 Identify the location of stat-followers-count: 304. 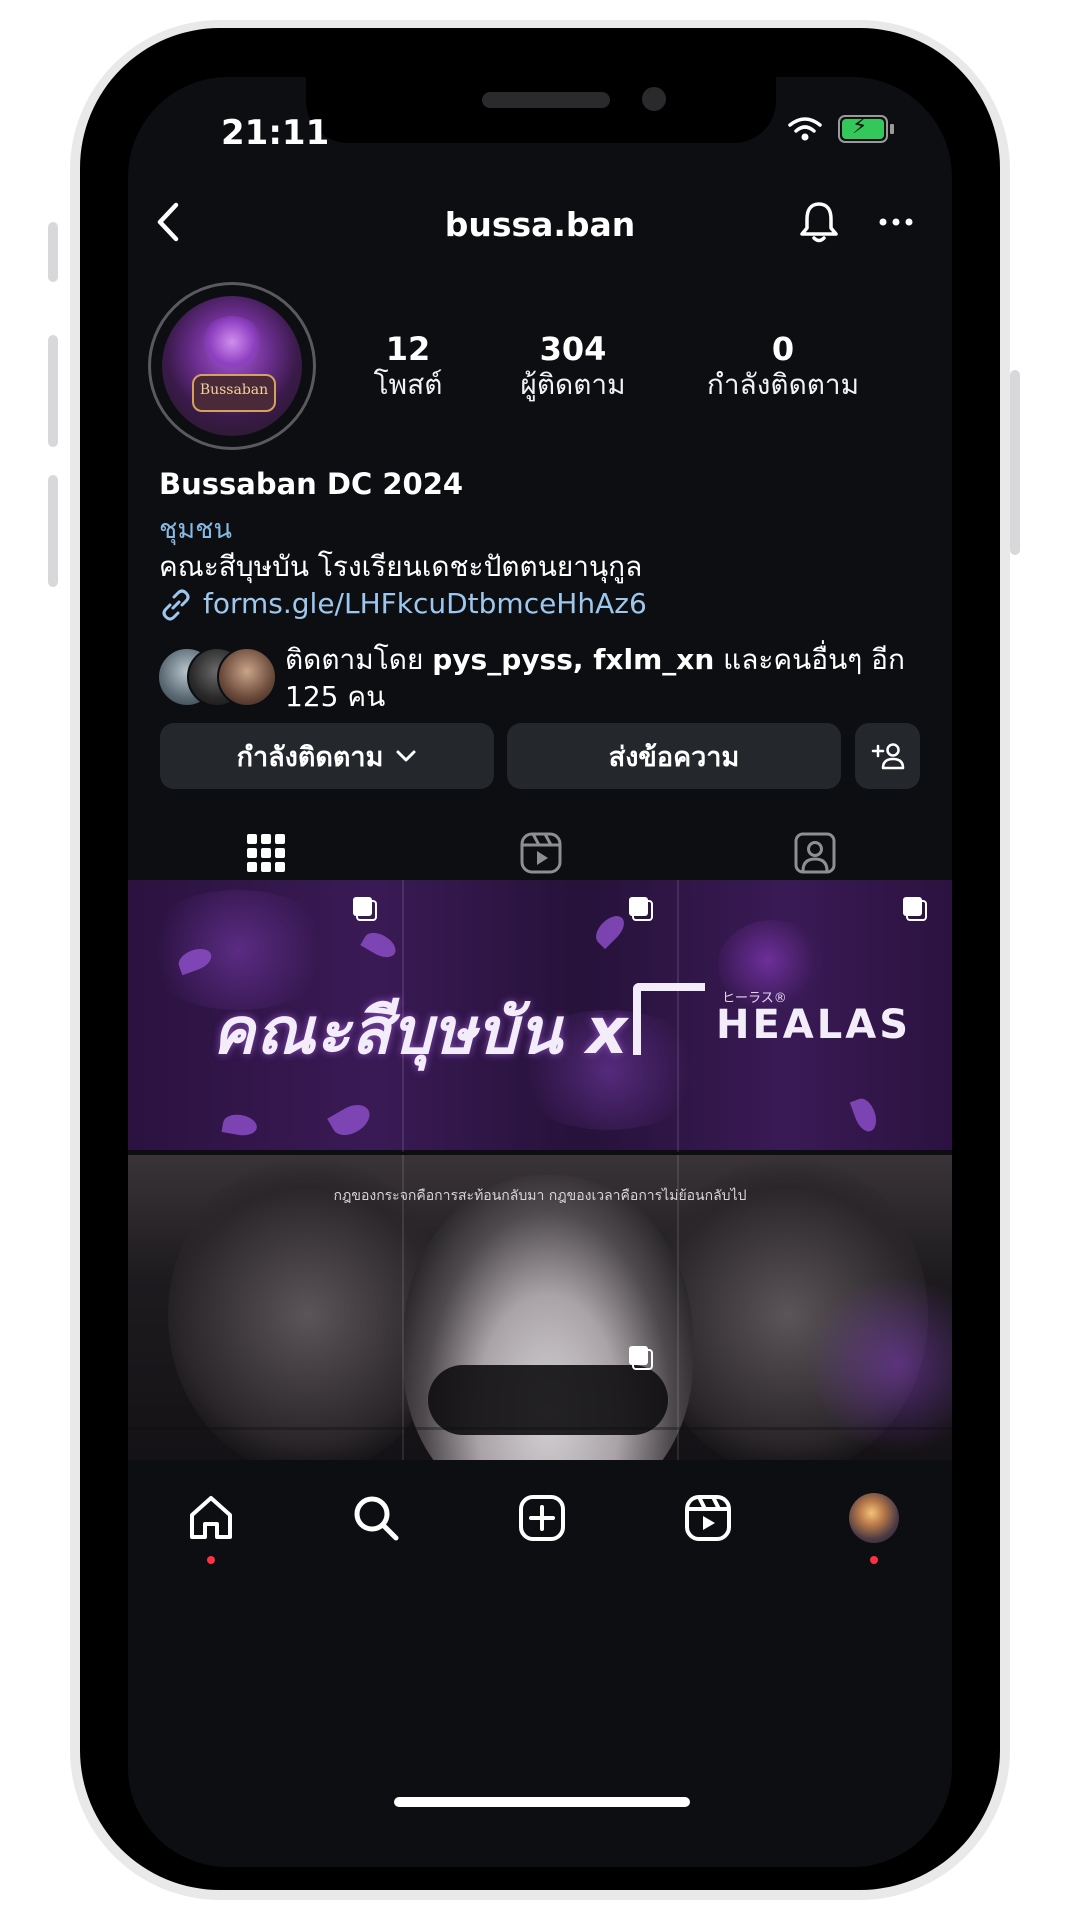
(573, 349).